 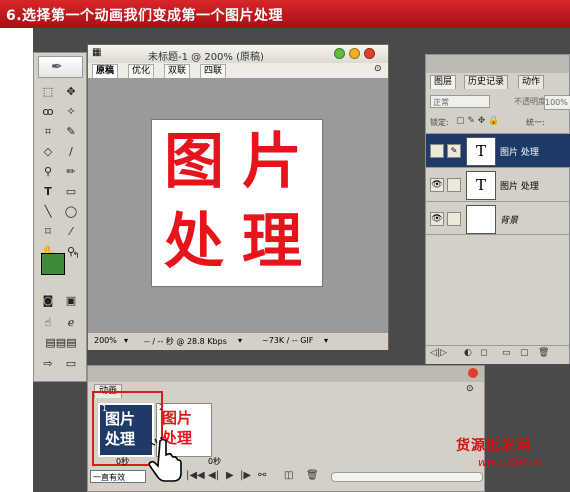 What do you see at coordinates (71, 212) in the screenshot?
I see `shape-tool-icon: ◯` at bounding box center [71, 212].